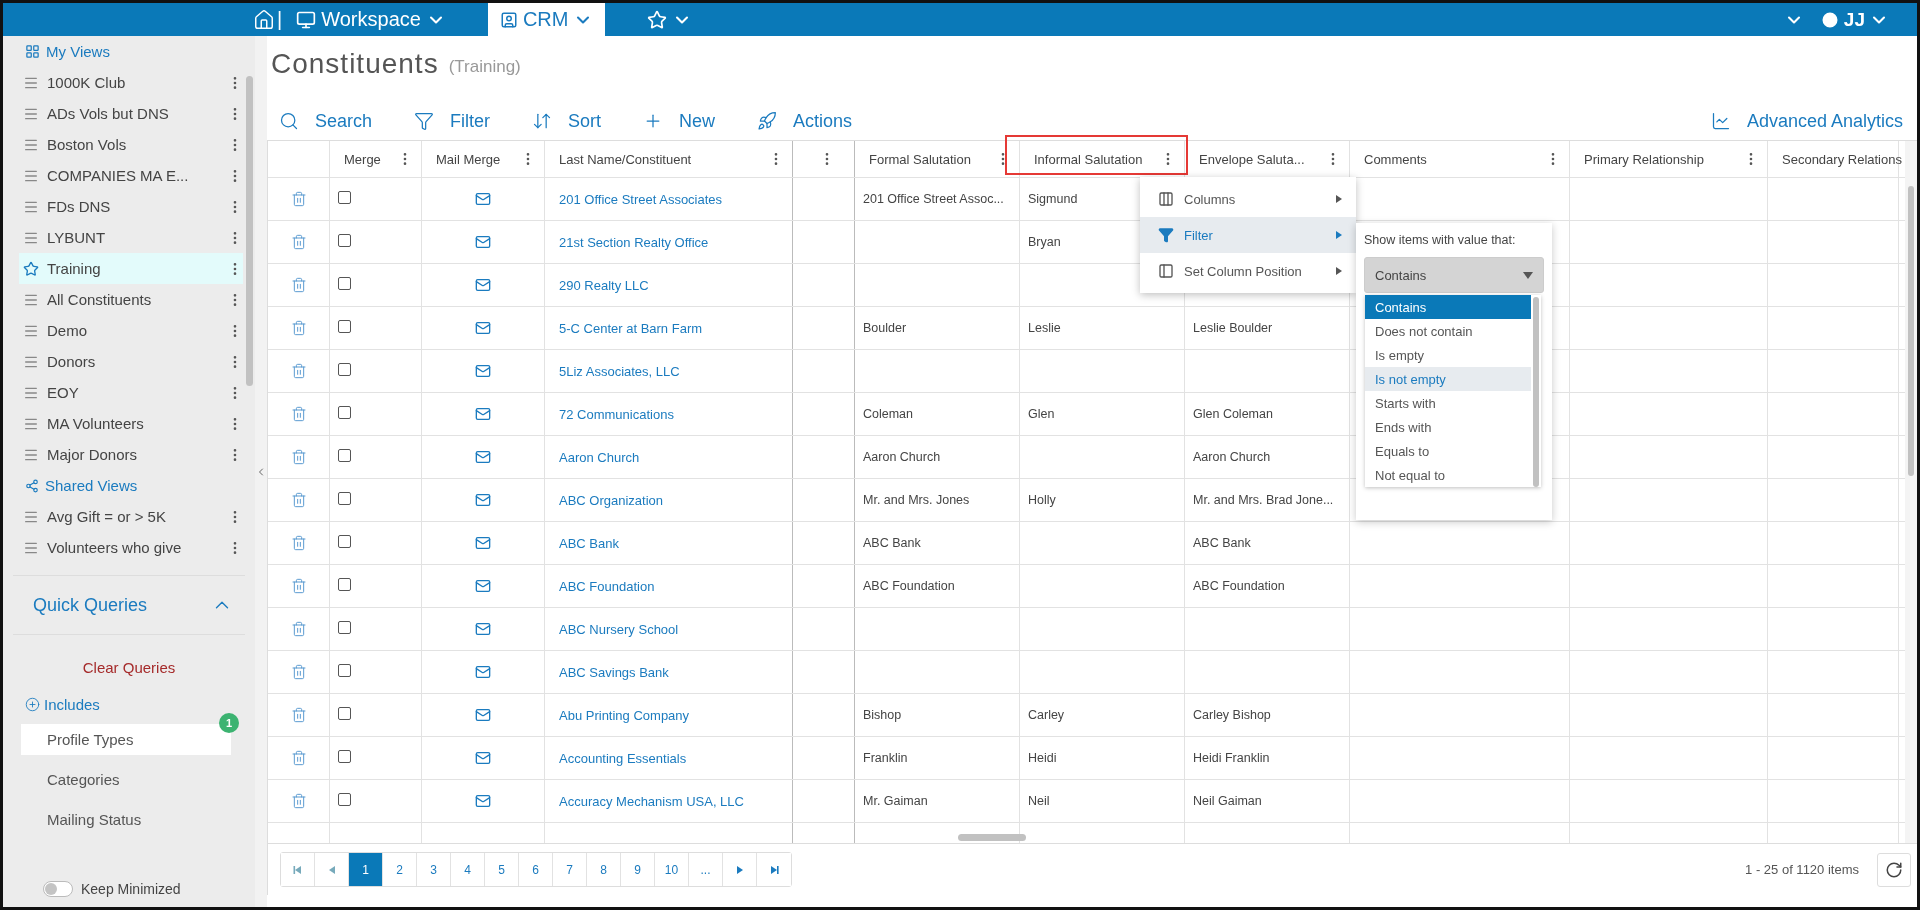 The height and width of the screenshot is (910, 1920). What do you see at coordinates (607, 586) in the screenshot?
I see `constituent-link: ABC Foundation` at bounding box center [607, 586].